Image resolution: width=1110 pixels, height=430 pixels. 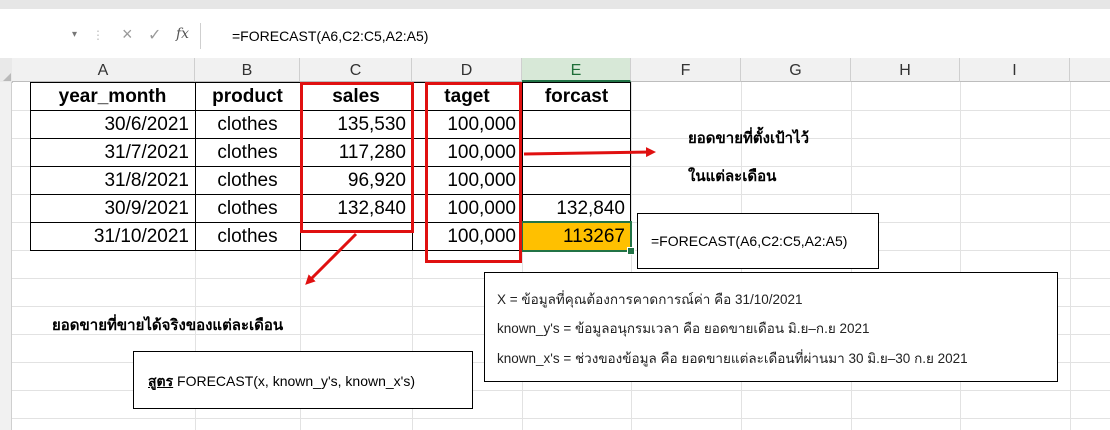 I want to click on syntax-label: สูตร, so click(x=161, y=381).